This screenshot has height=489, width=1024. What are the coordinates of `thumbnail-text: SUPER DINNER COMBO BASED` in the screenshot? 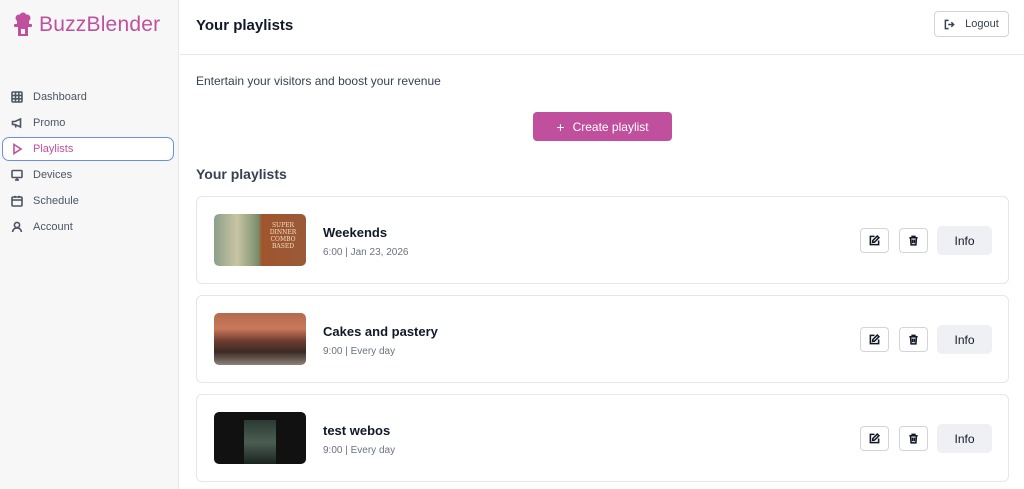 It's located at (283, 236).